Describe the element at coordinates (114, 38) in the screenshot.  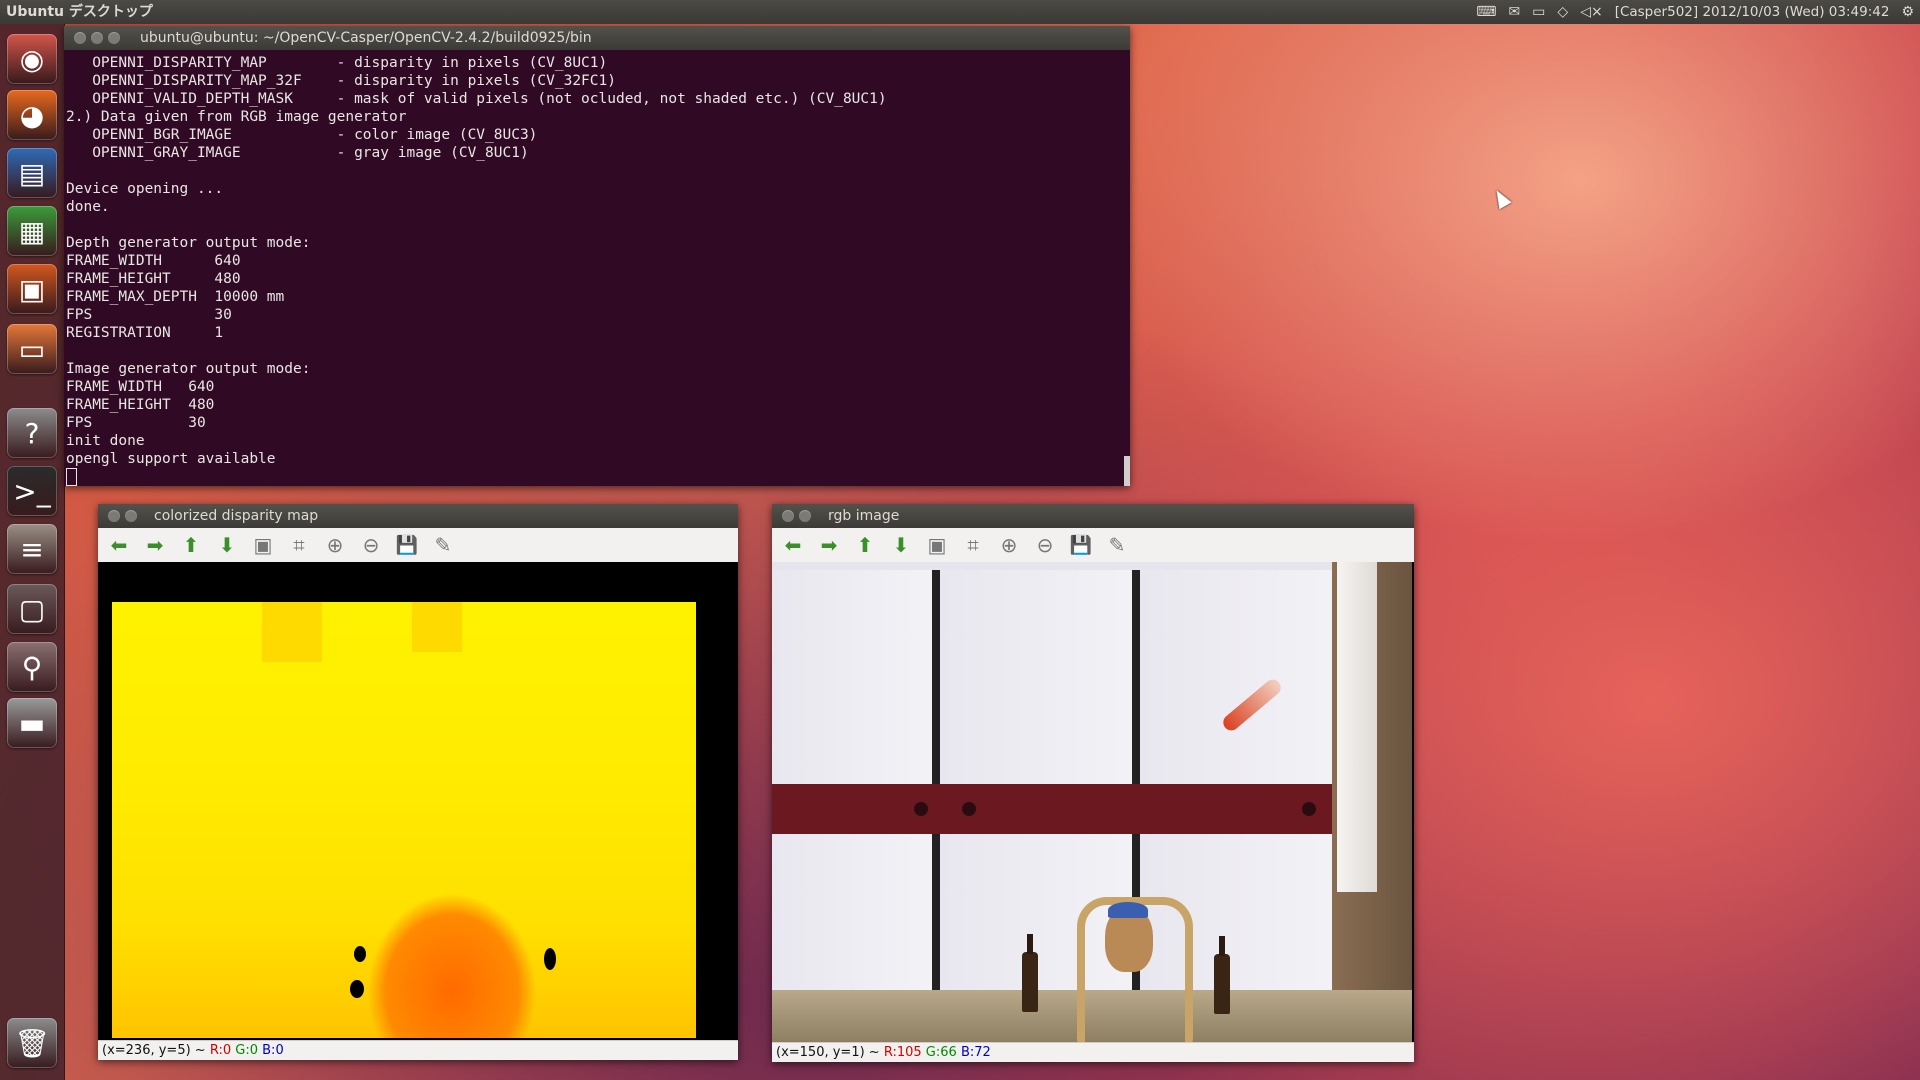
I see `maximize-icon` at that location.